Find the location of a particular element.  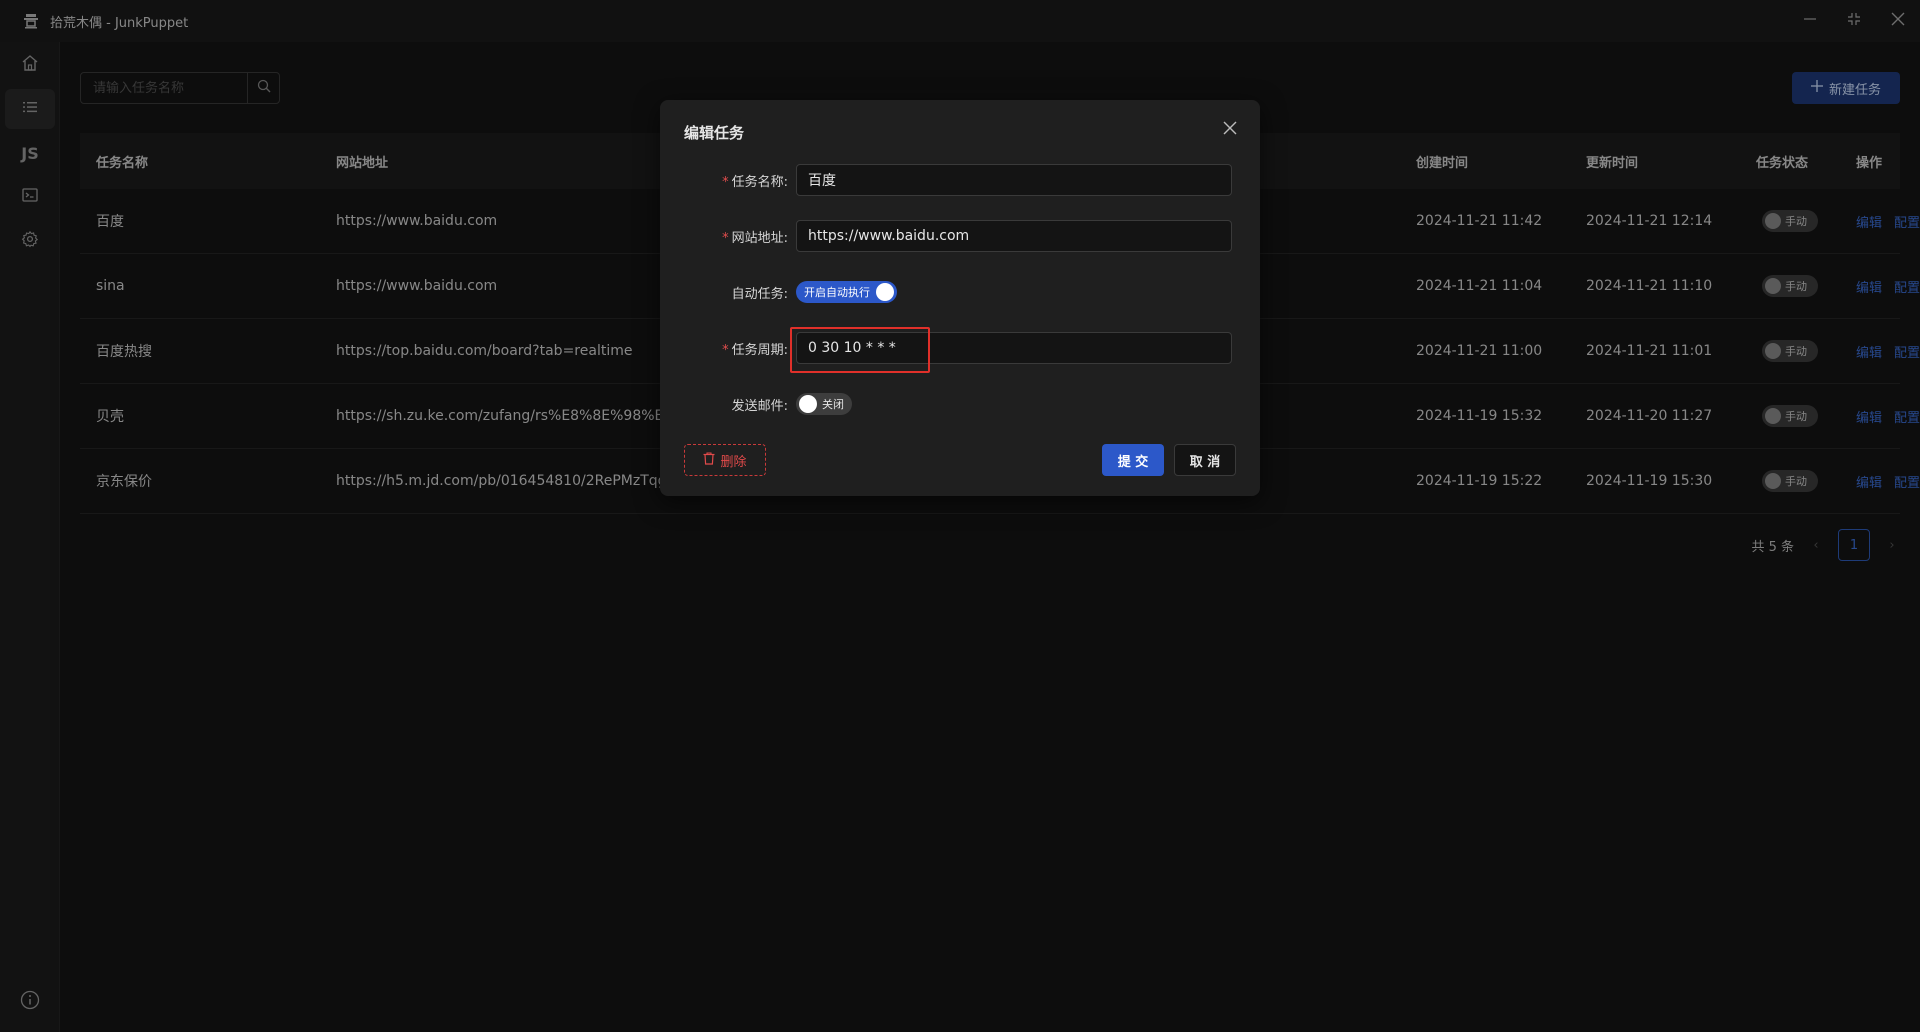

field-label: * 任务周期: is located at coordinates (740, 348).